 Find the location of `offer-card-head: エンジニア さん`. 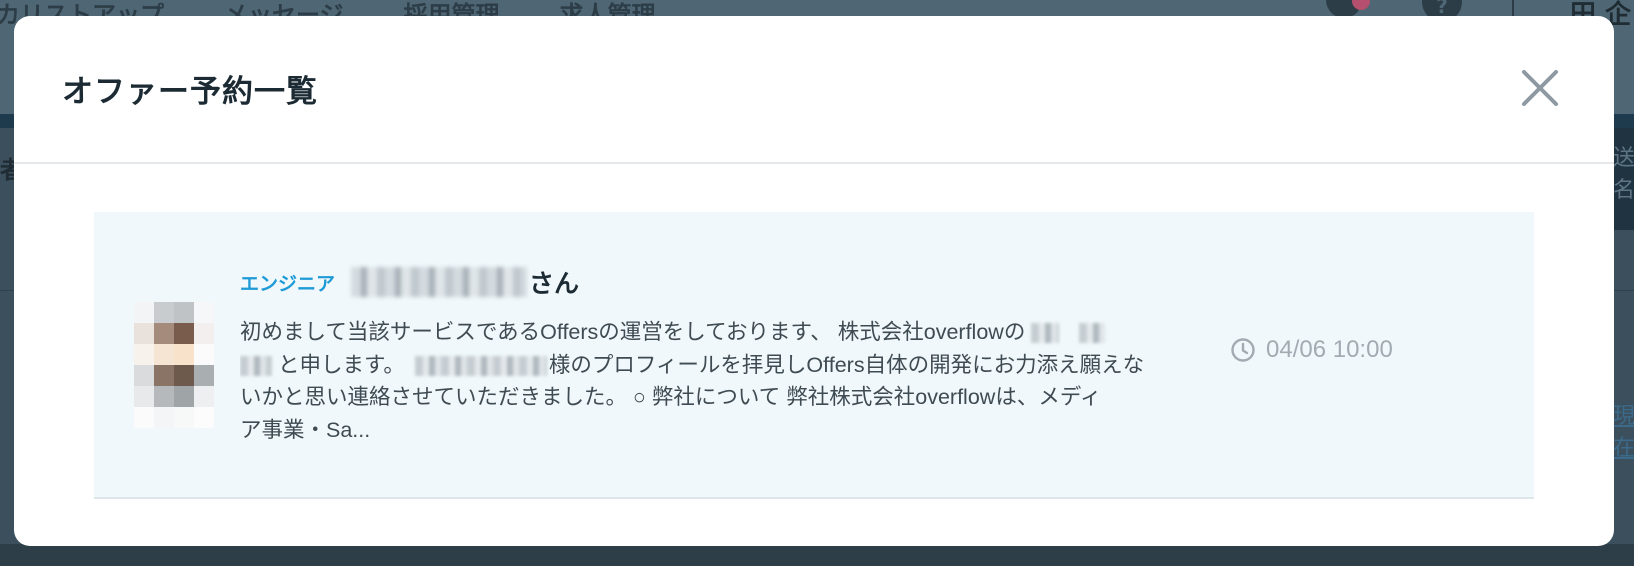

offer-card-head: エンジニア さん is located at coordinates (409, 282).